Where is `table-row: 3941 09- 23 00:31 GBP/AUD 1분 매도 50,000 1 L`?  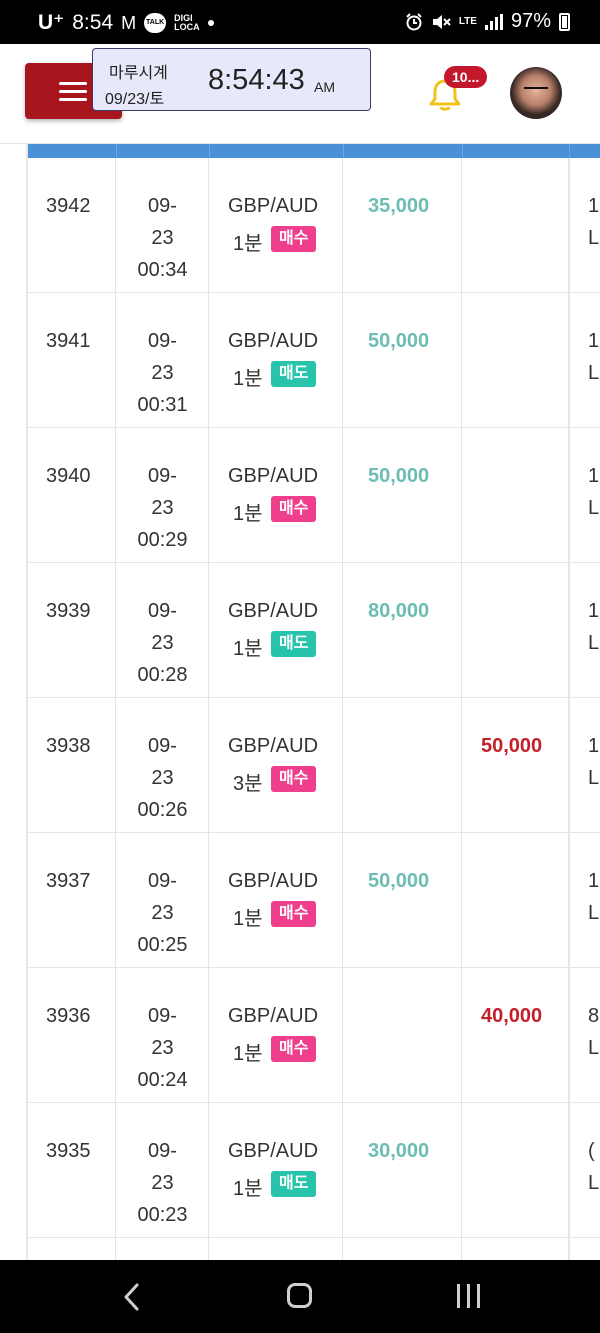
table-row: 3941 09- 23 00:31 GBP/AUD 1분 매도 50,000 1 L is located at coordinates (313, 360).